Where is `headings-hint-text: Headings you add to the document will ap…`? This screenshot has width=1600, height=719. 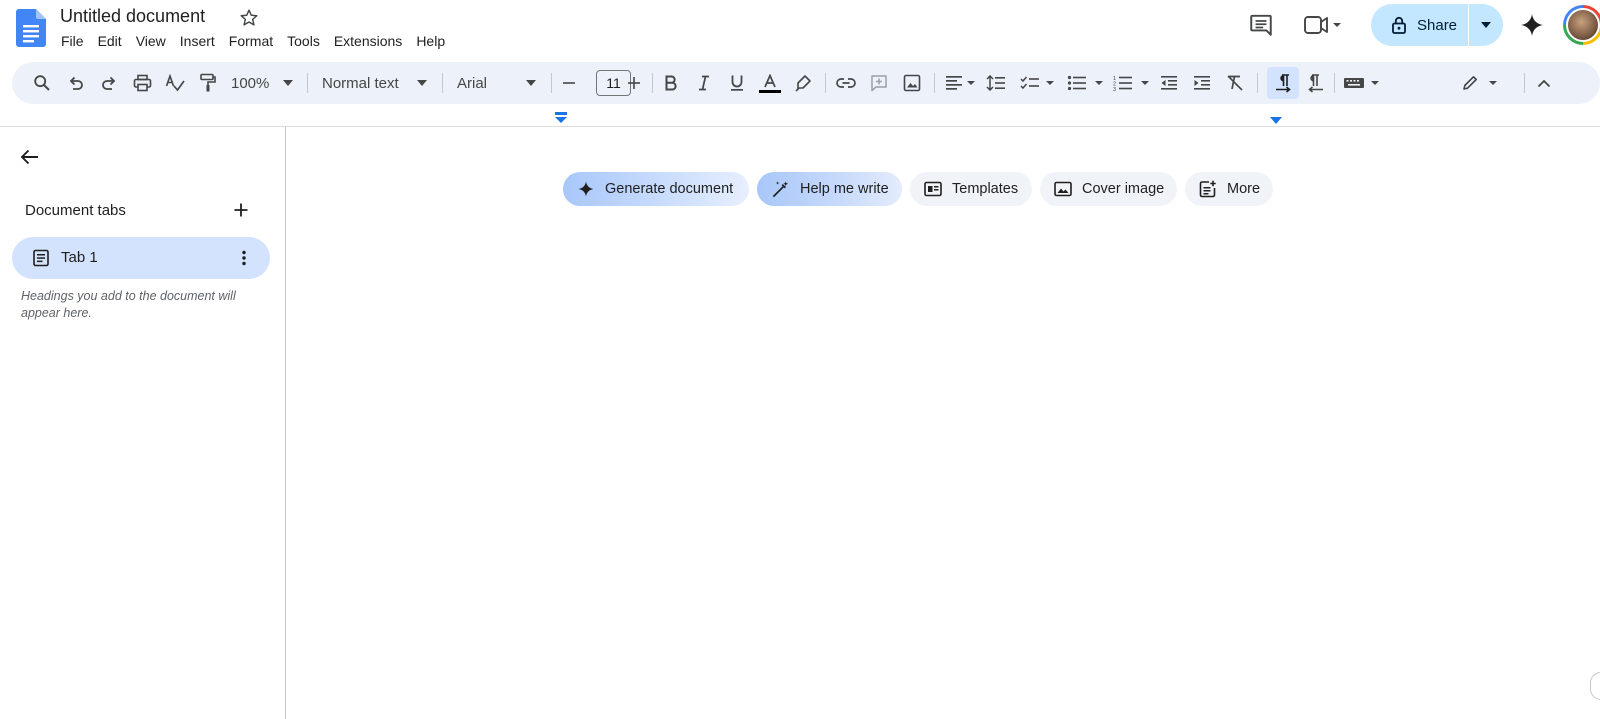 headings-hint-text: Headings you add to the document will ap… is located at coordinates (128, 304).